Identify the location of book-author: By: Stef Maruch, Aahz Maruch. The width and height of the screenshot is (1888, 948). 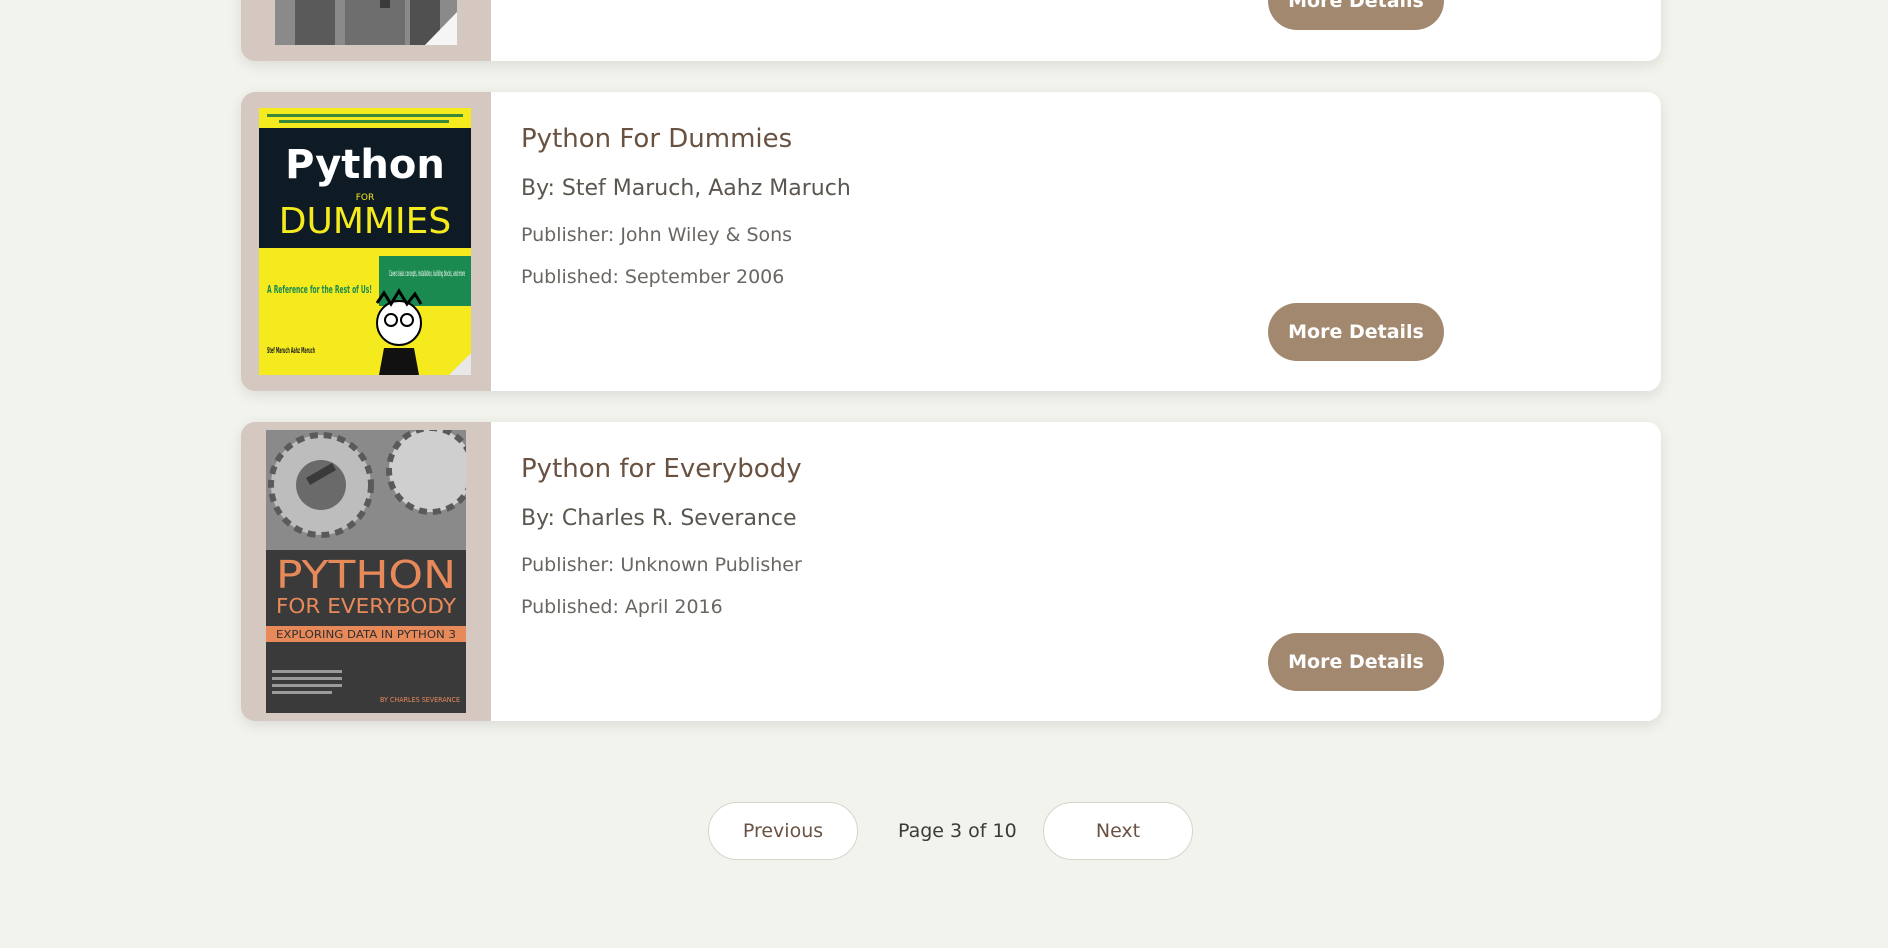
(686, 188).